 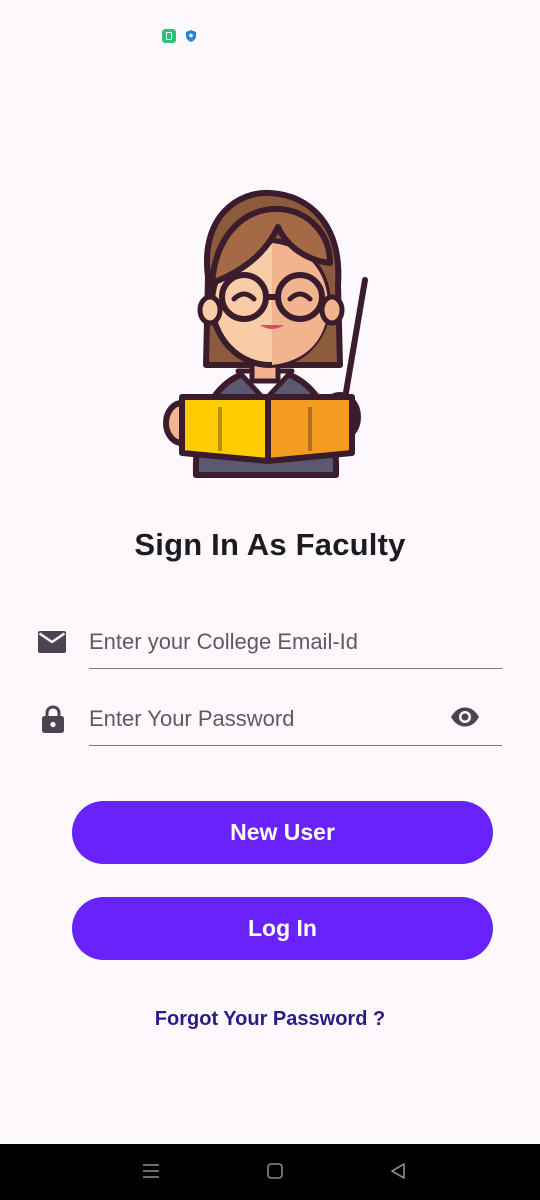 I want to click on menu-icon, so click(x=151, y=1171).